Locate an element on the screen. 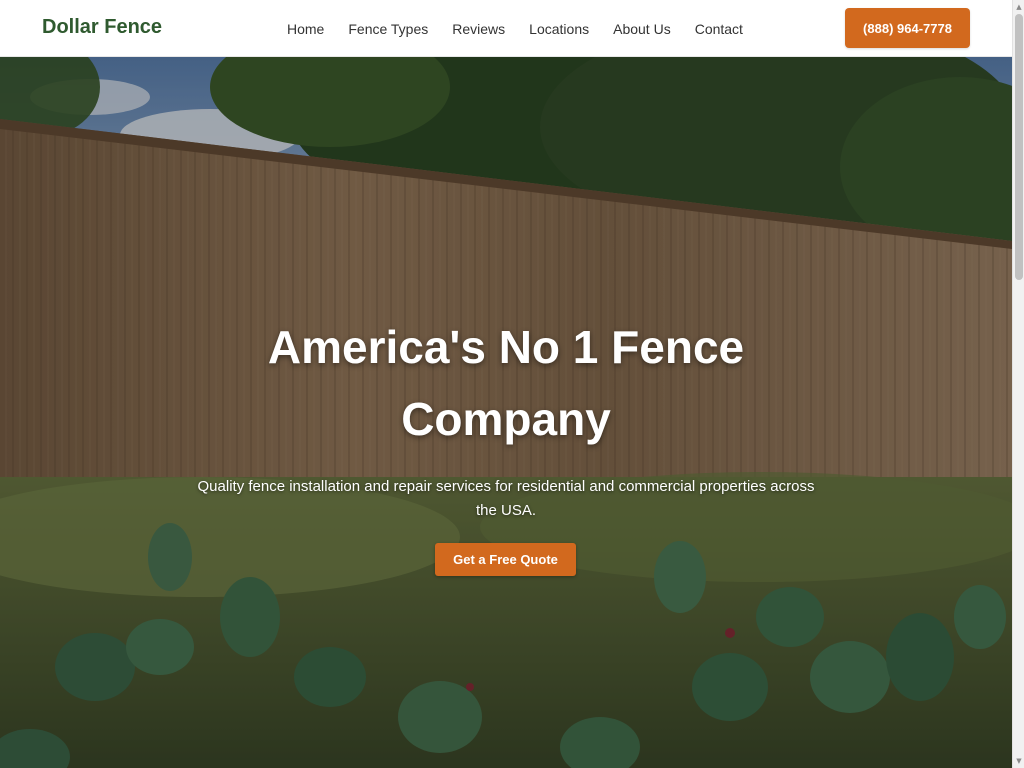  page-scrollbar: ▲ ▼ is located at coordinates (1018, 384).